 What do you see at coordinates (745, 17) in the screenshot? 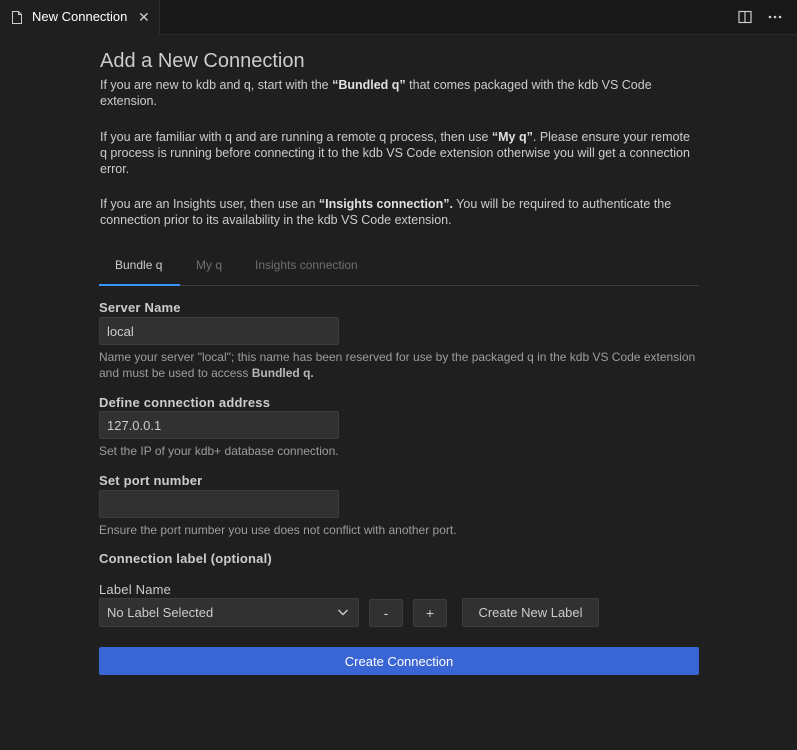
I see `split-editor-icon` at bounding box center [745, 17].